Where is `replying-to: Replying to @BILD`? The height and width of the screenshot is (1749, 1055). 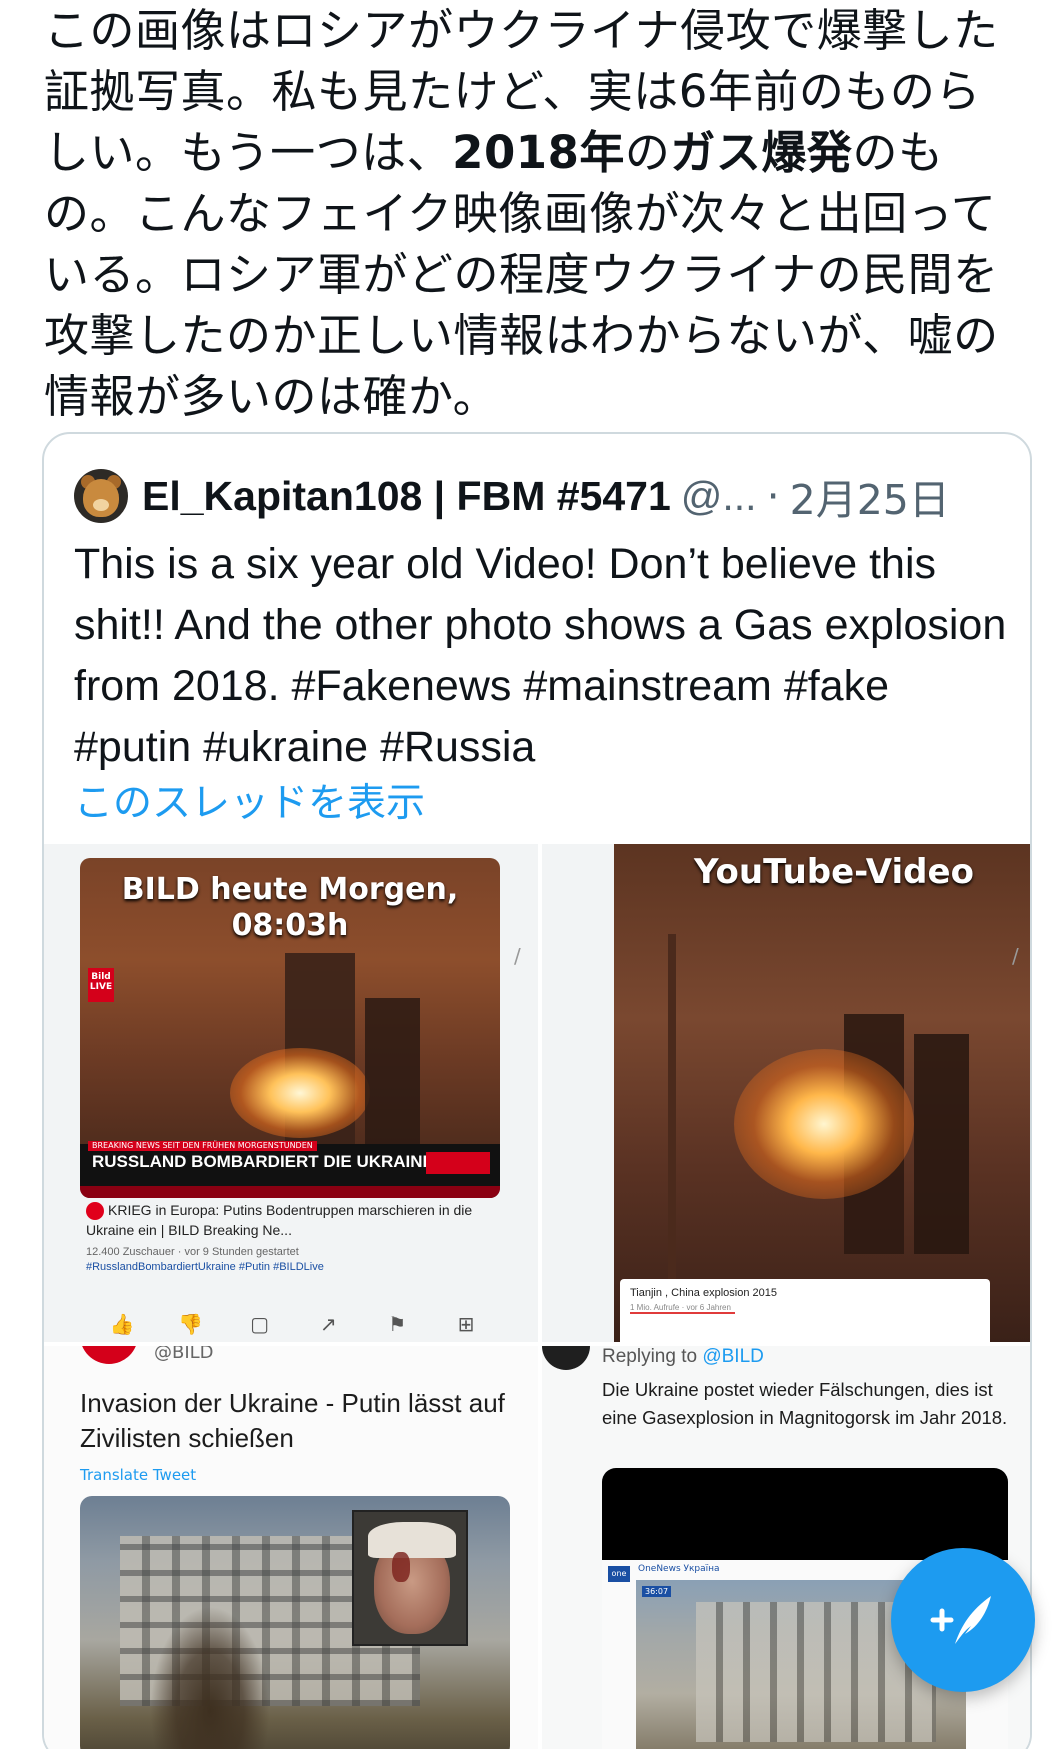 replying-to: Replying to @BILD is located at coordinates (683, 1357).